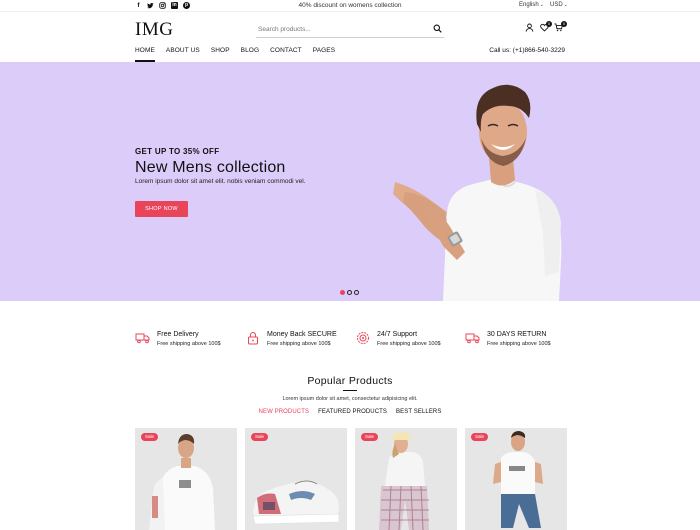 Image resolution: width=700 pixels, height=530 pixels. What do you see at coordinates (343, 29) in the screenshot?
I see `search-input` at bounding box center [343, 29].